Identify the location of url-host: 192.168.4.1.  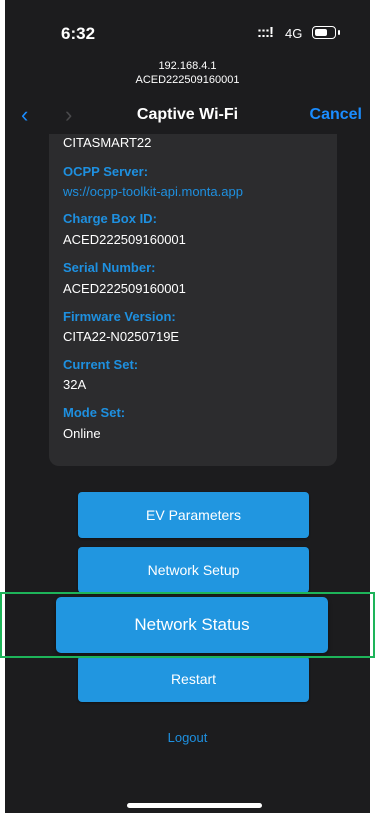
(187, 66).